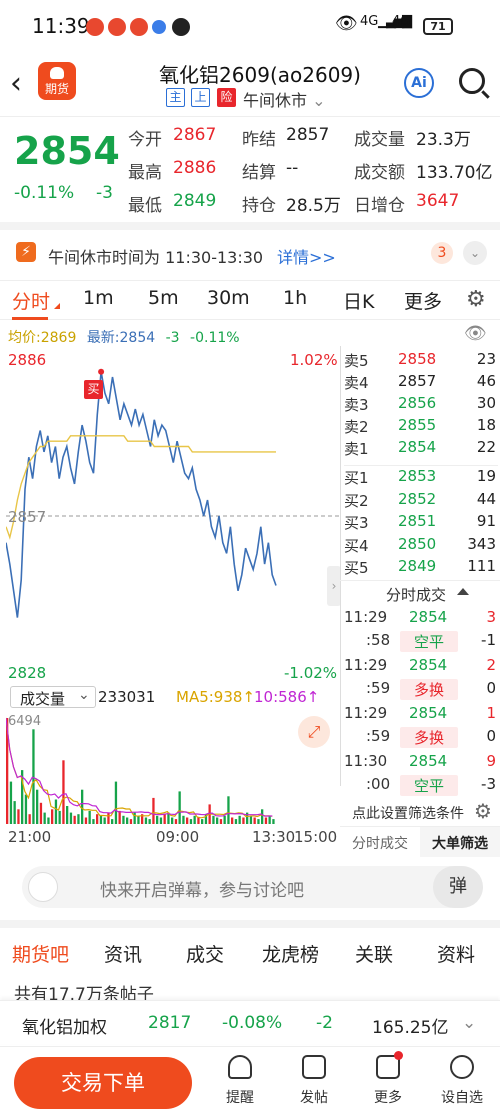  What do you see at coordinates (475, 253) in the screenshot?
I see `expand-chevron-icon: ⌄` at bounding box center [475, 253].